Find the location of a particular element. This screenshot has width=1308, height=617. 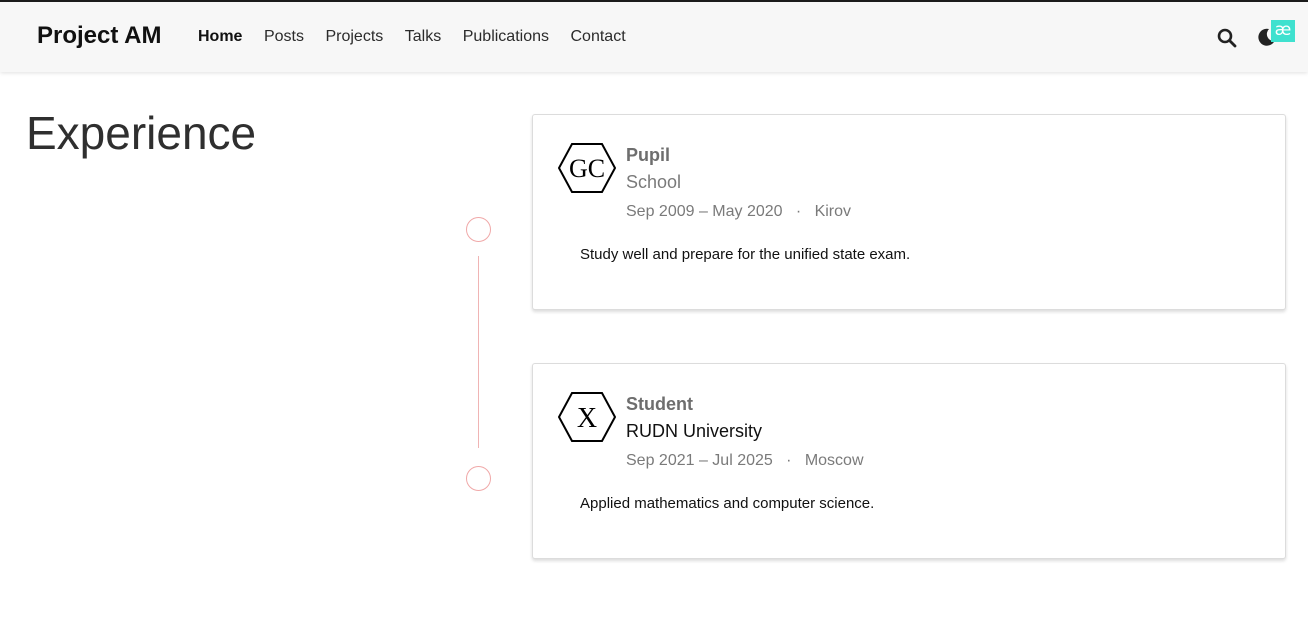

organization-name: School is located at coordinates (654, 182).